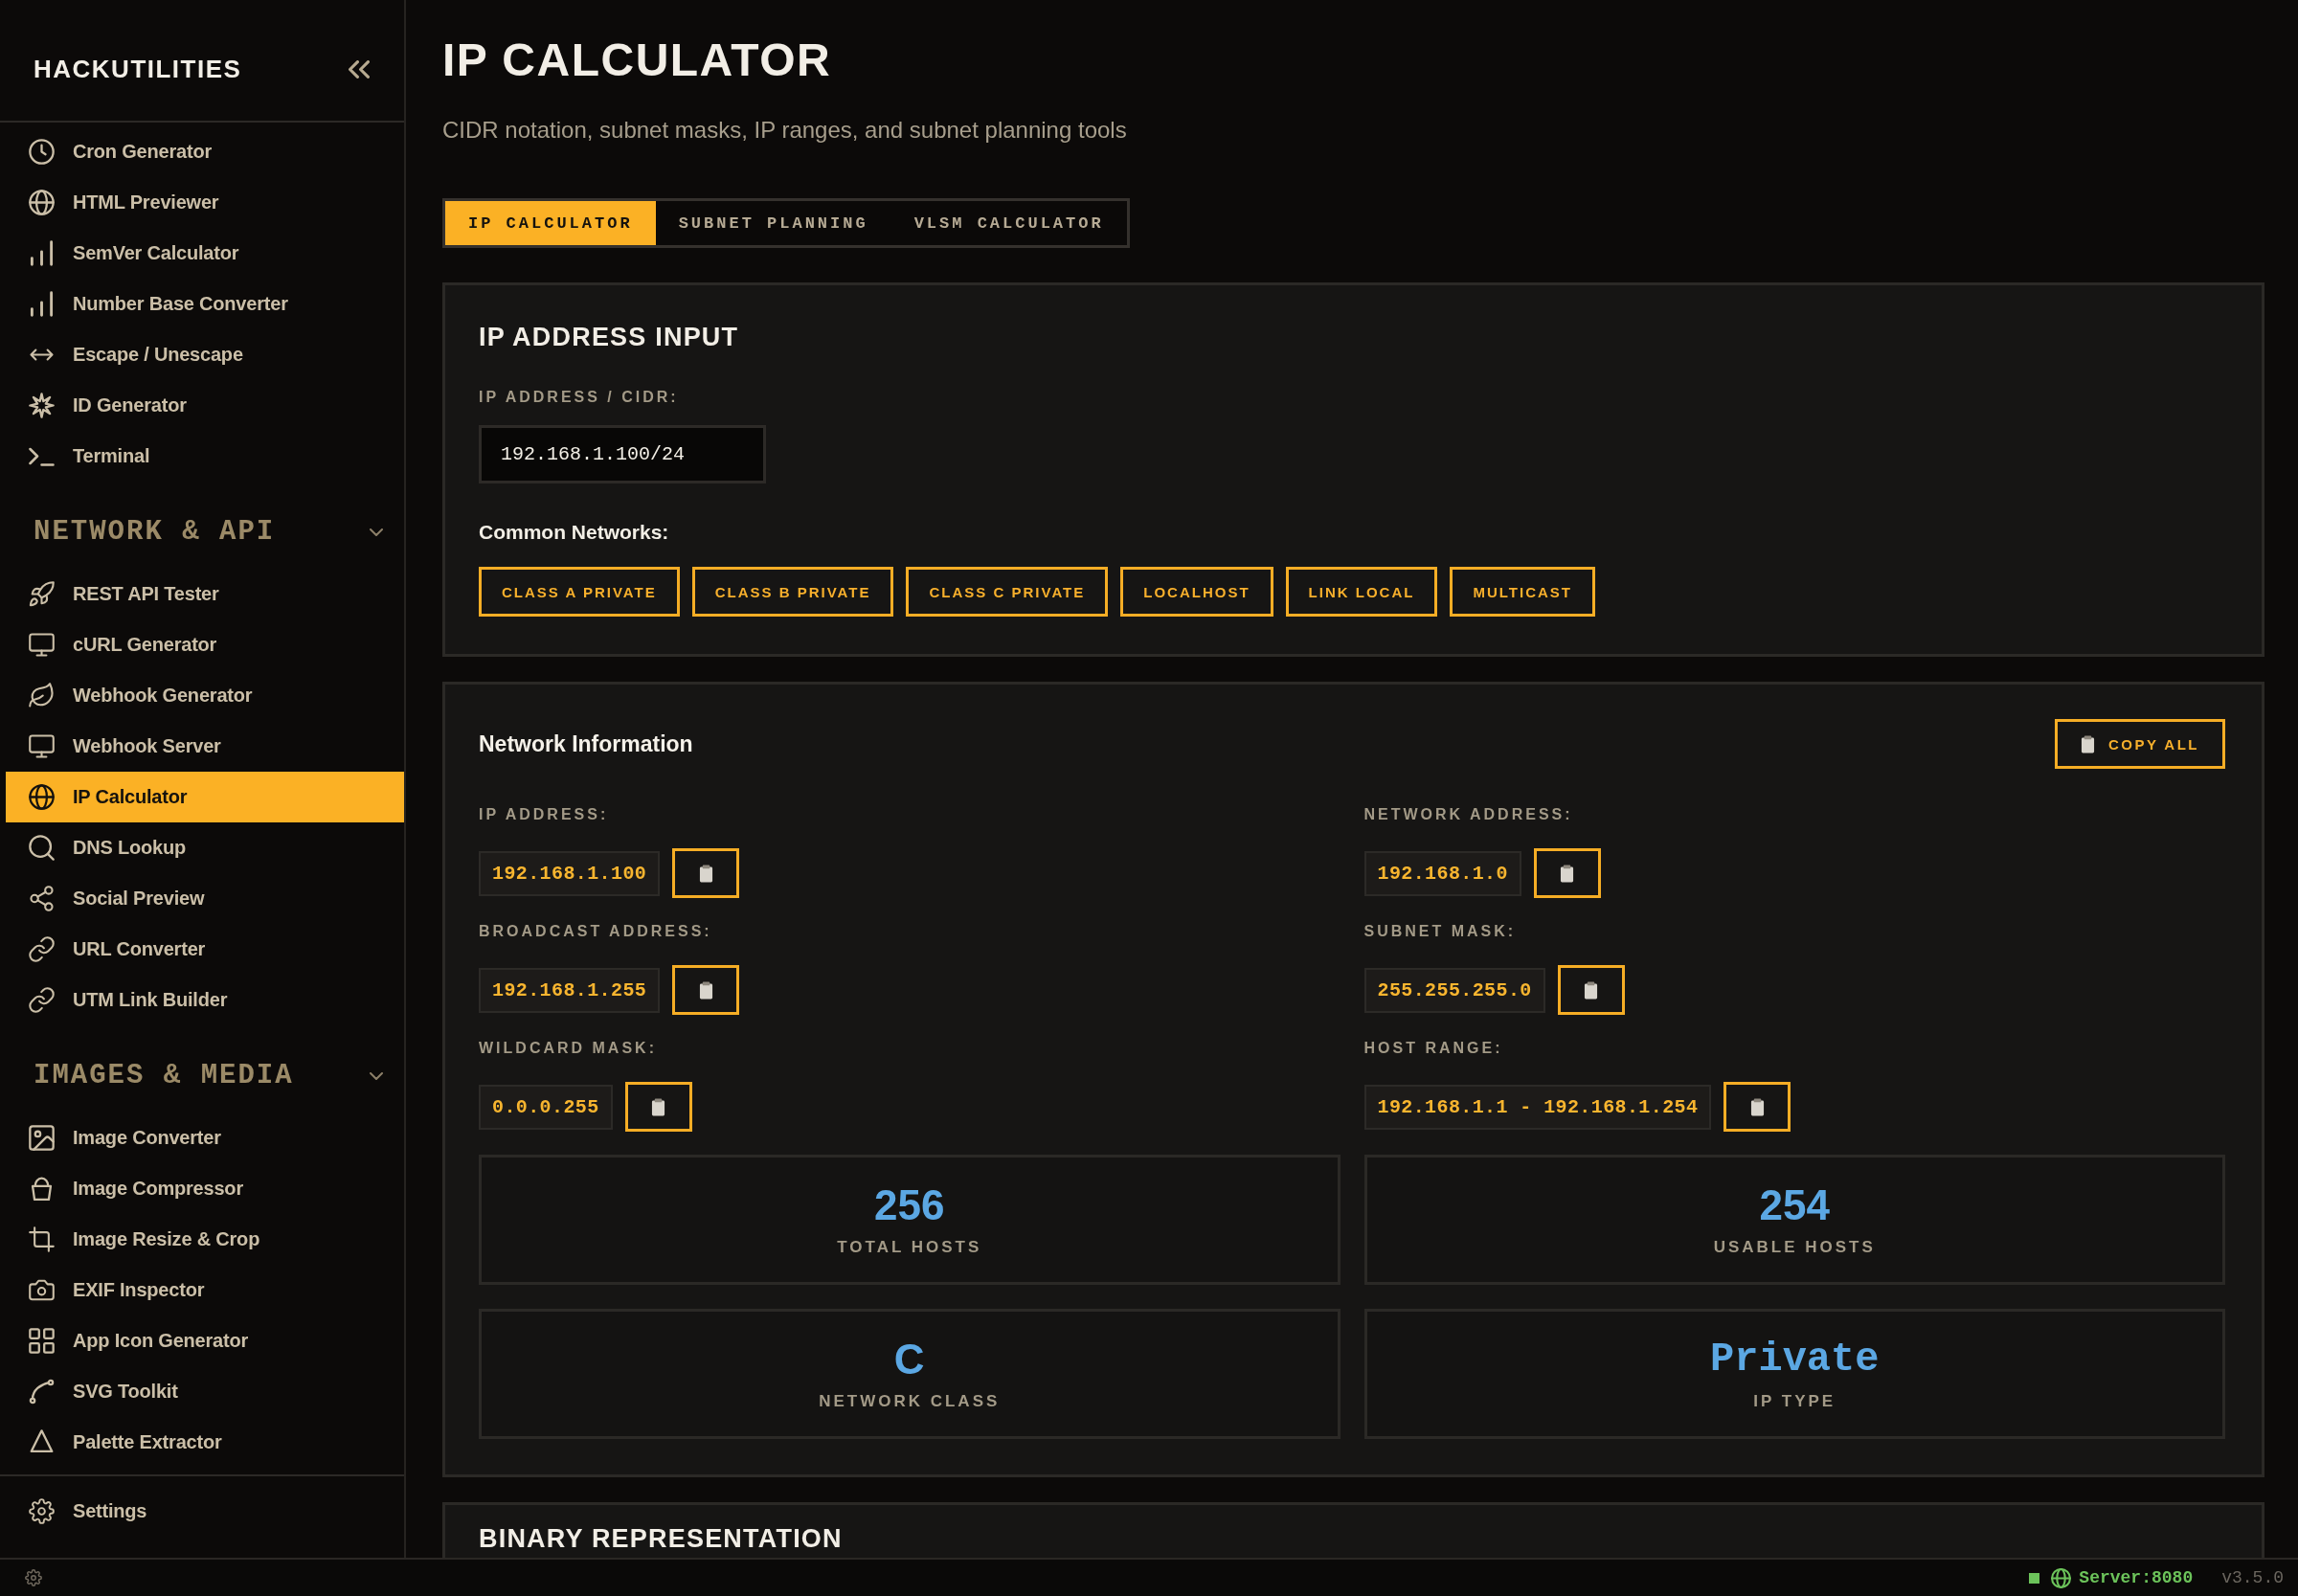  I want to click on tab: SUBNET PLANNING, so click(773, 223).